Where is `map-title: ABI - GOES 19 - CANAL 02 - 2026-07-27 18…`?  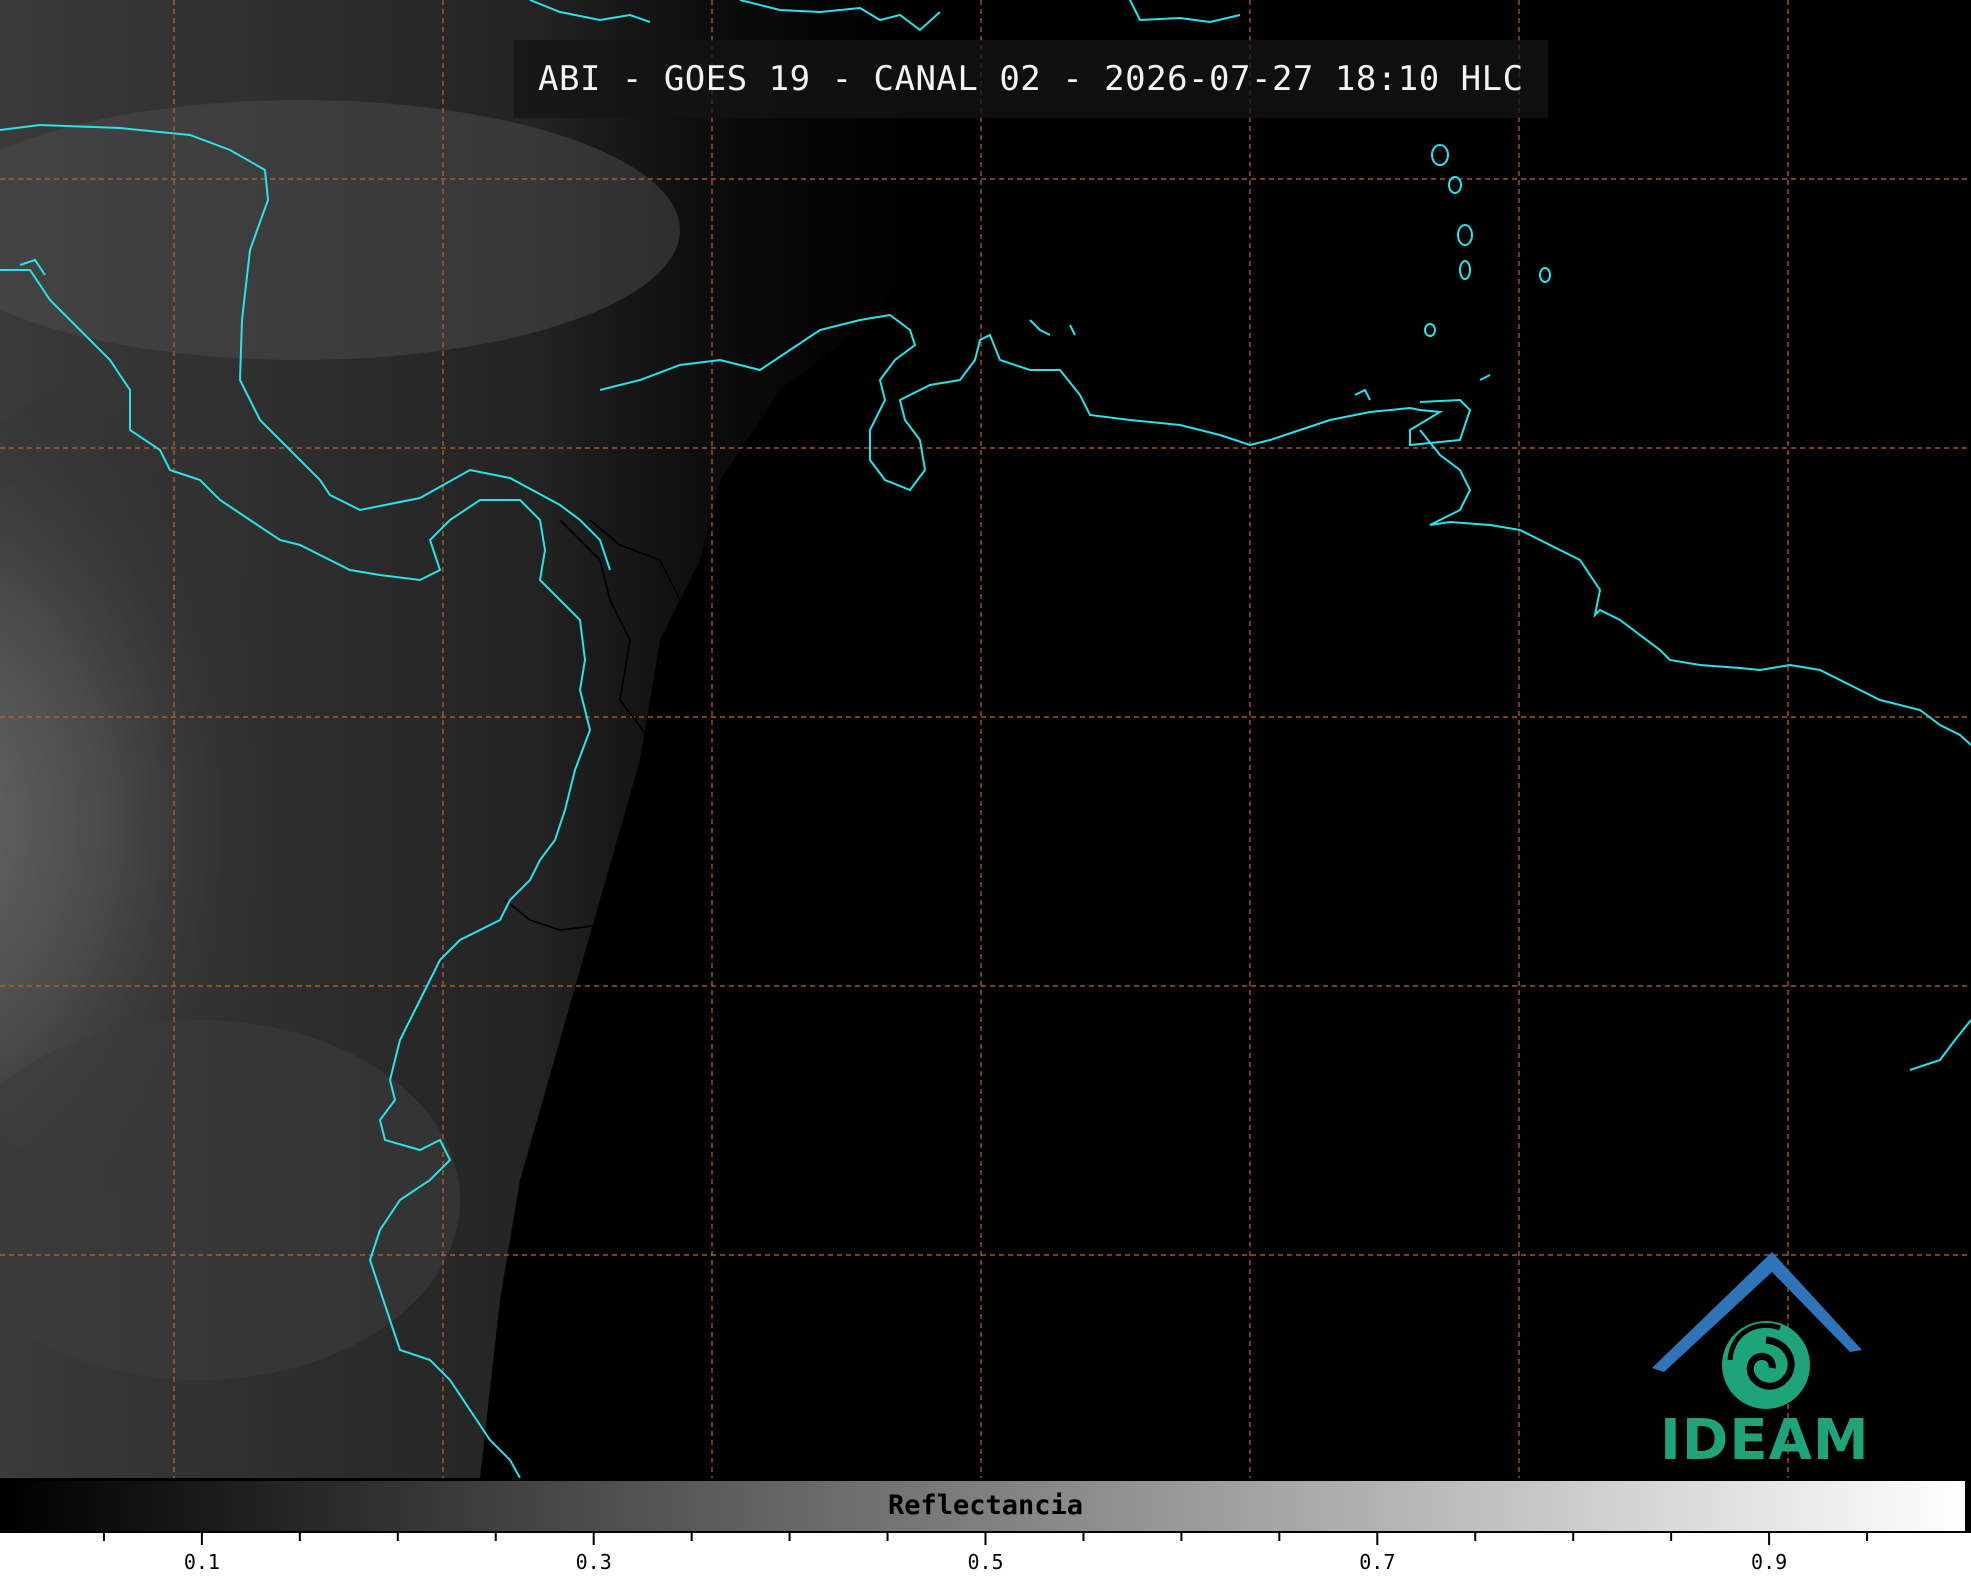
map-title: ABI - GOES 19 - CANAL 02 - 2026-07-27 18… is located at coordinates (1031, 79).